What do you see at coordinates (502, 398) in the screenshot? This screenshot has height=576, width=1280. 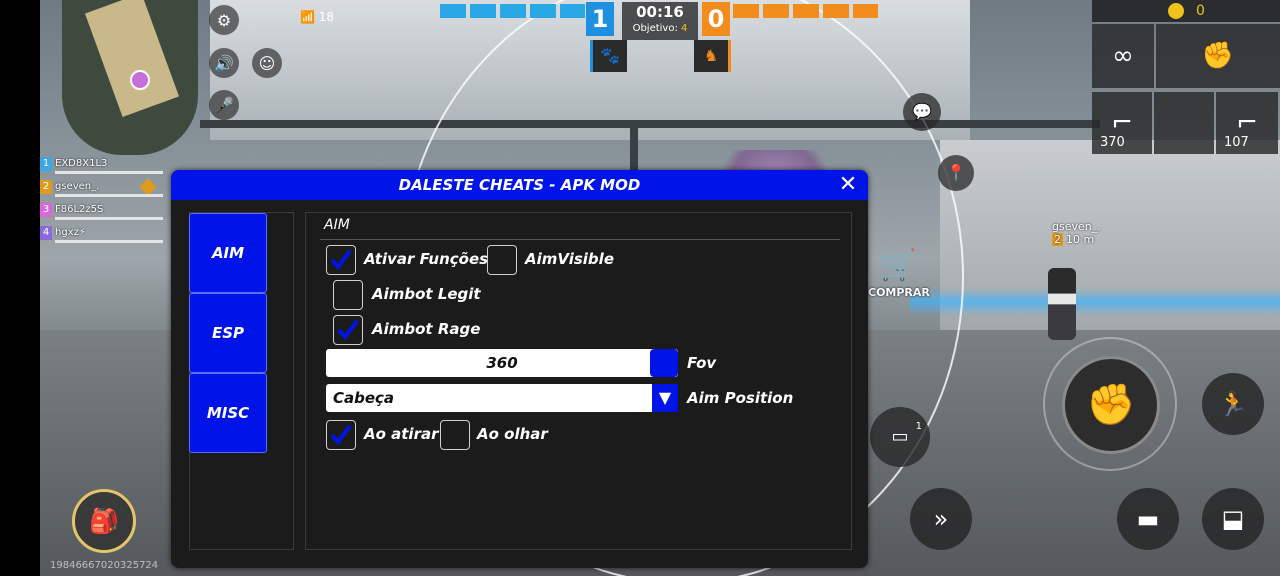 I see `aim-position-select: Cabeça ▼` at bounding box center [502, 398].